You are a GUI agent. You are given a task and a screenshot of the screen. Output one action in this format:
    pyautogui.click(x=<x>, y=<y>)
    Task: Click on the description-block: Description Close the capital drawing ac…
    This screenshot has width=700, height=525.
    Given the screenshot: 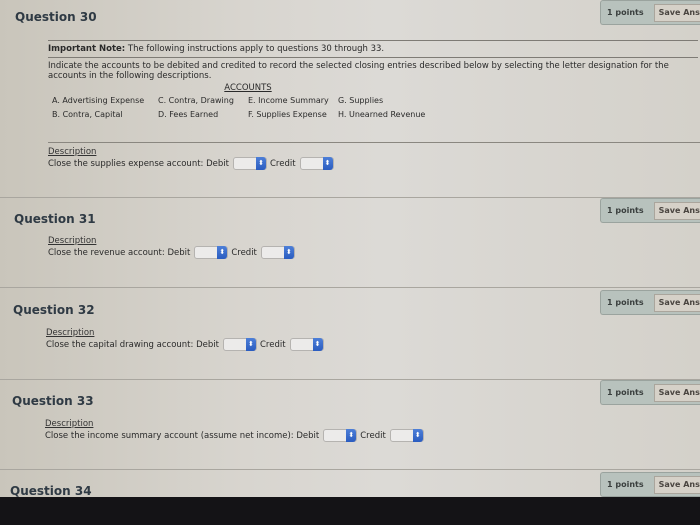 What is the action you would take?
    pyautogui.click(x=186, y=339)
    